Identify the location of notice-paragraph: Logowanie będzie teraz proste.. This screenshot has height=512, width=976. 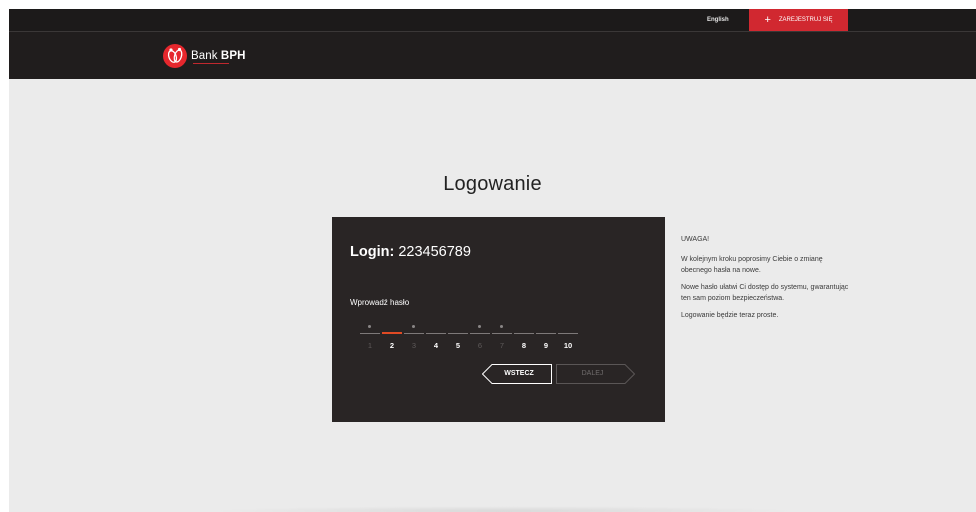
(730, 315).